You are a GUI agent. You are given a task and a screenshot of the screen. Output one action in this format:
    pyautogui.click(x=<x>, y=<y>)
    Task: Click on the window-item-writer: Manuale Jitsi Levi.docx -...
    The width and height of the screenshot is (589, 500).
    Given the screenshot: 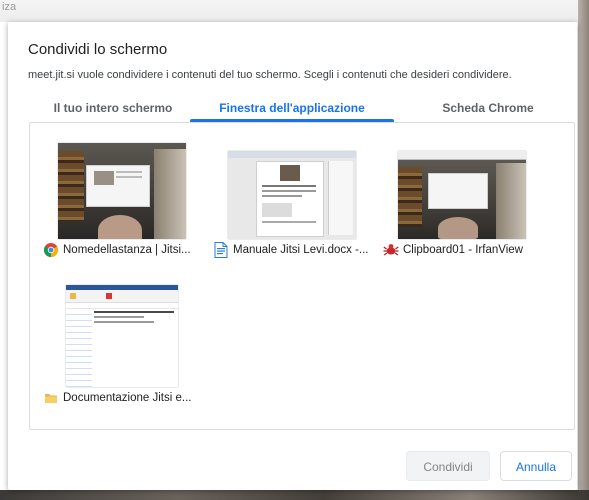 What is the action you would take?
    pyautogui.click(x=292, y=198)
    